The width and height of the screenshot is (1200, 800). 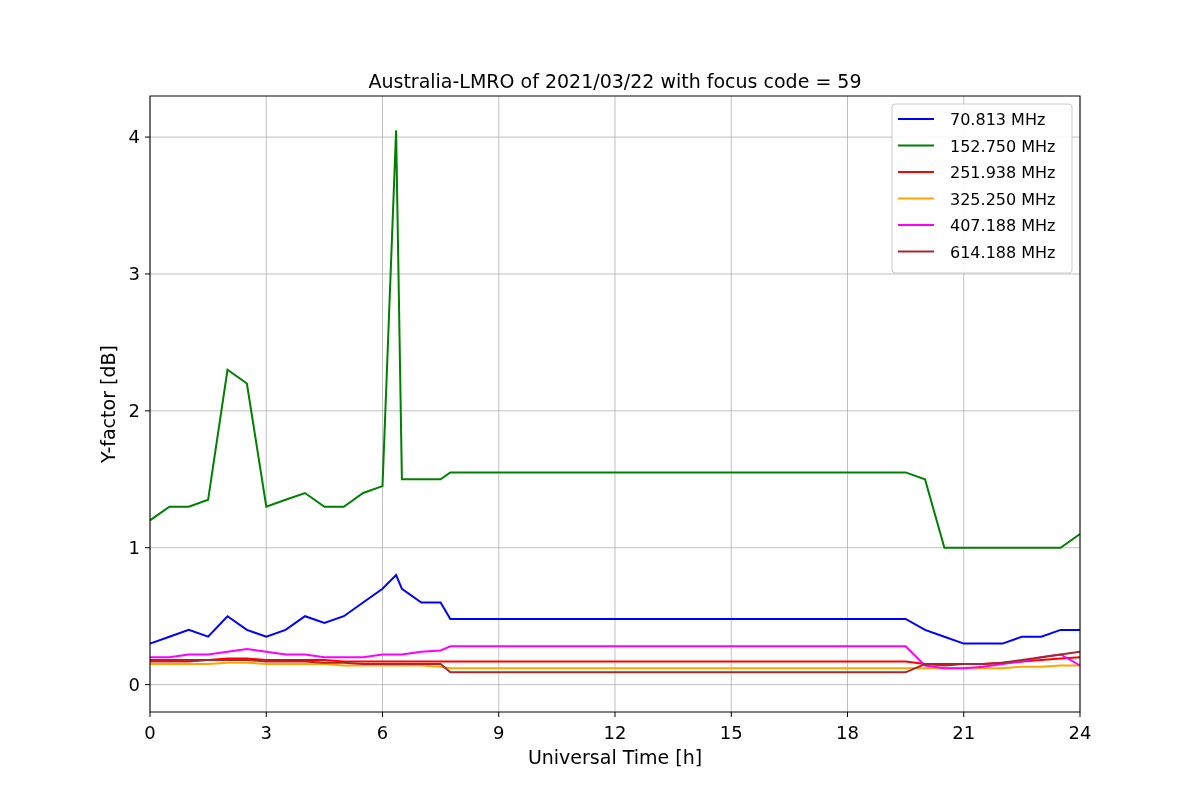 What do you see at coordinates (134, 273) in the screenshot?
I see `y-tick-label: 3` at bounding box center [134, 273].